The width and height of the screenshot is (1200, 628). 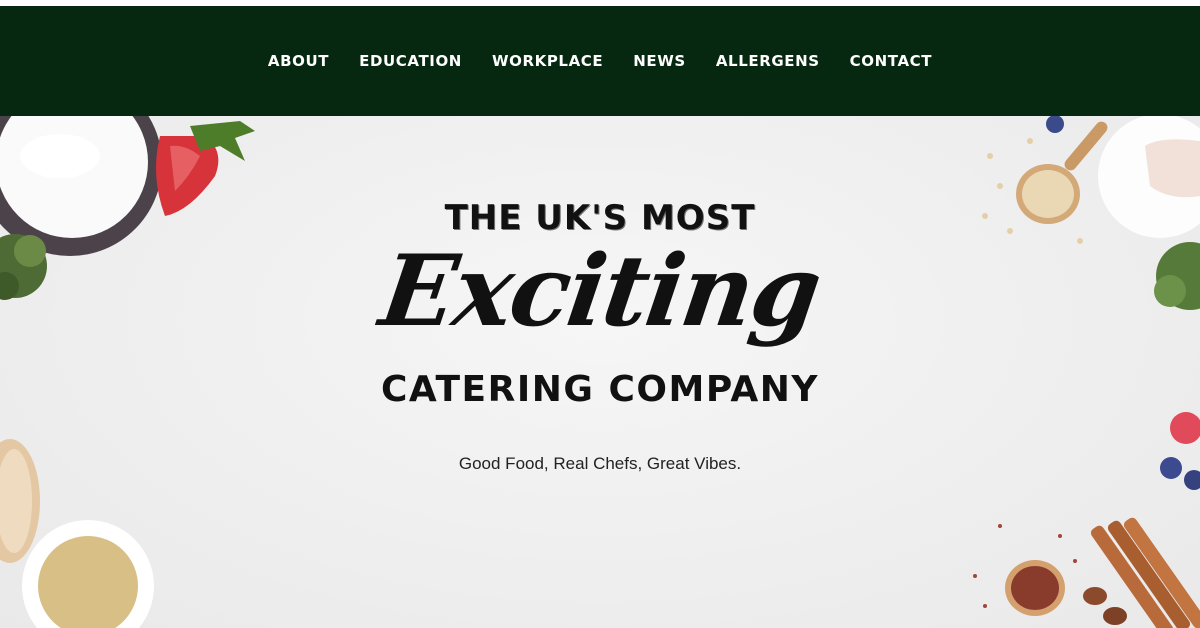 I want to click on hero-heading-line-1: THE UK'S MOST, so click(x=600, y=218).